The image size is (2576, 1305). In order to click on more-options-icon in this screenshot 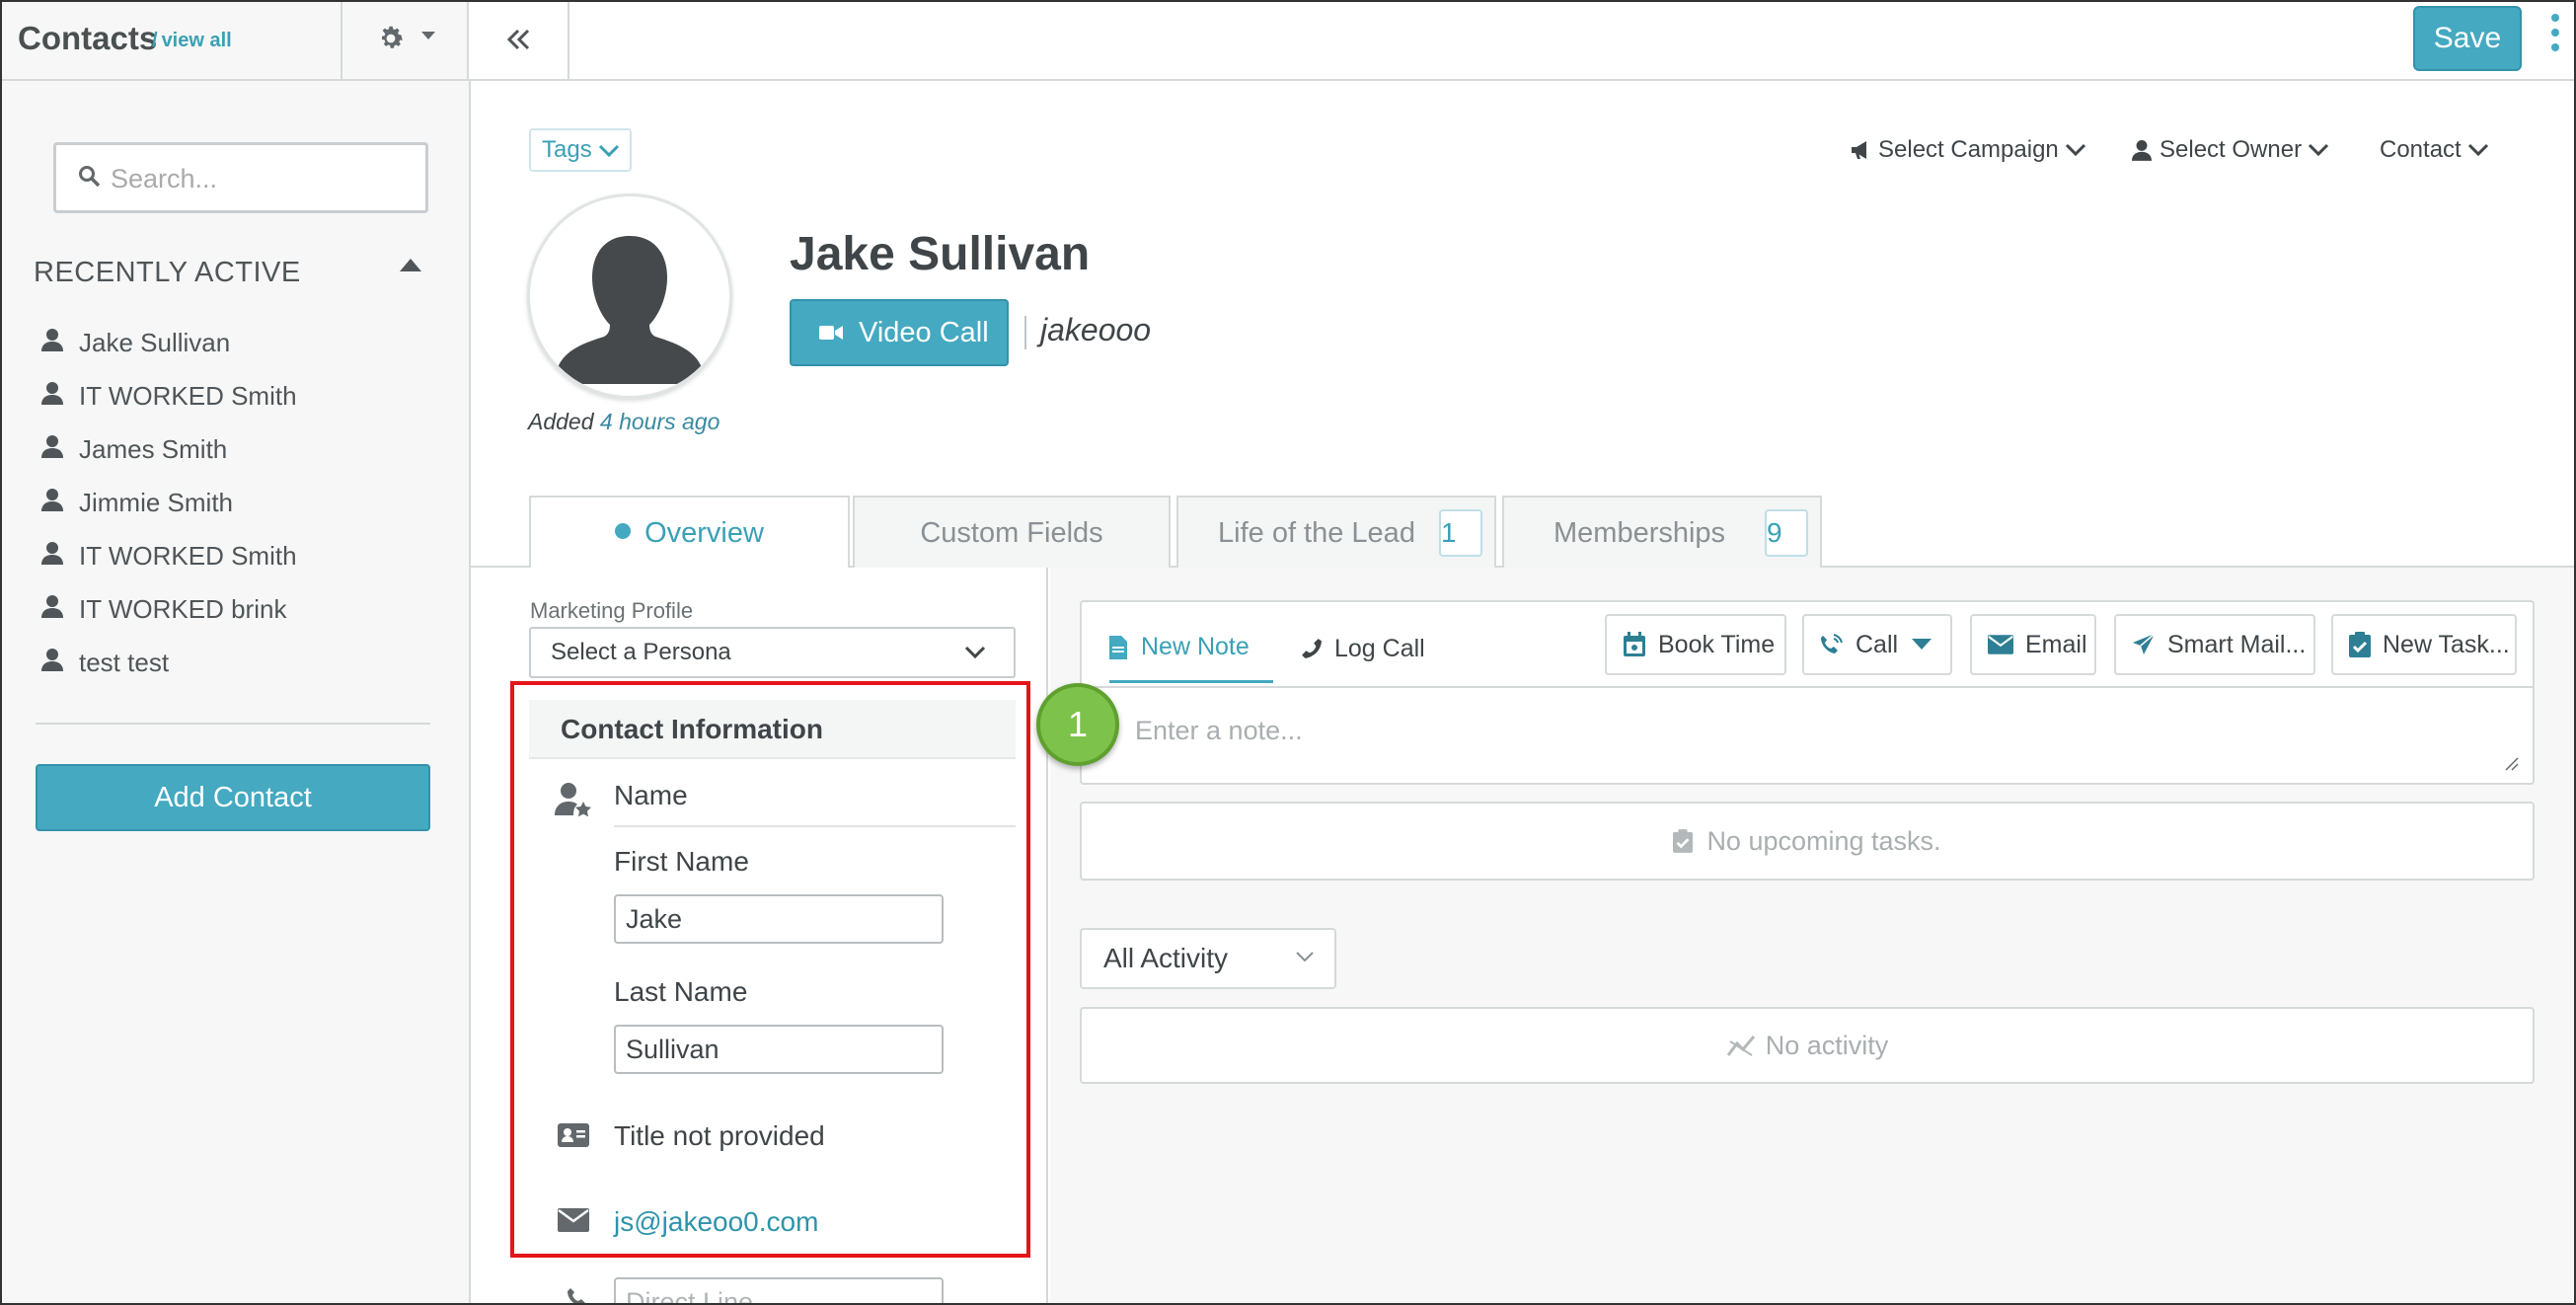, I will do `click(2556, 36)`.